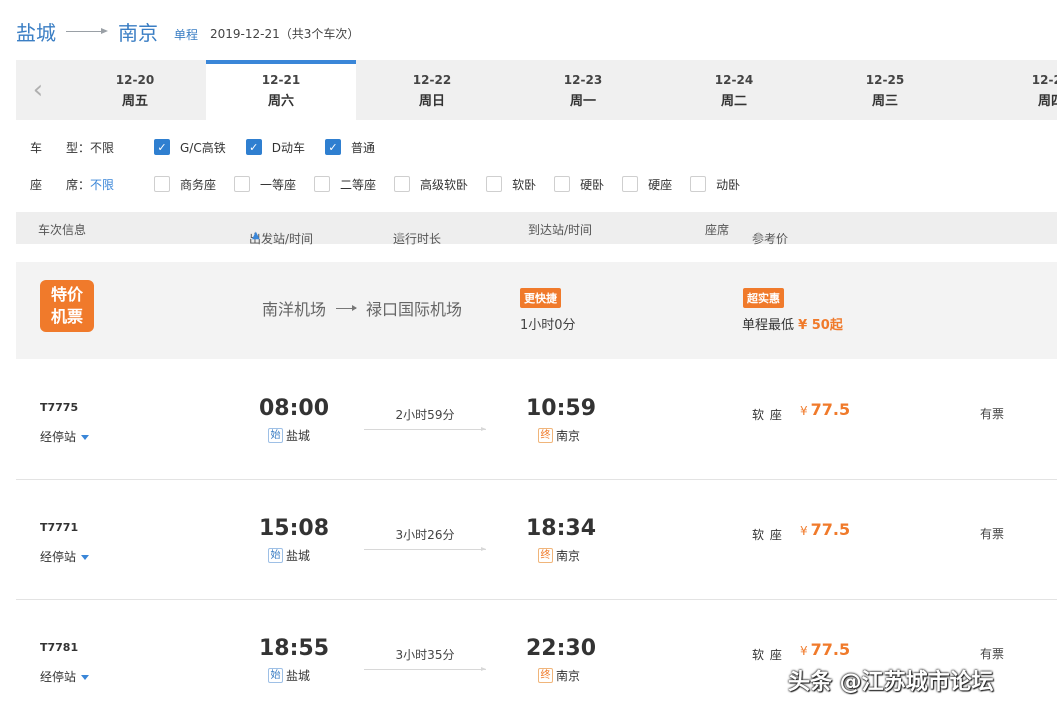  I want to click on results-table-header: 车次信息 出发站/时间 ▲ 运行时长 ▲ 到达站/时间 座席 参考价 ▲, so click(536, 229).